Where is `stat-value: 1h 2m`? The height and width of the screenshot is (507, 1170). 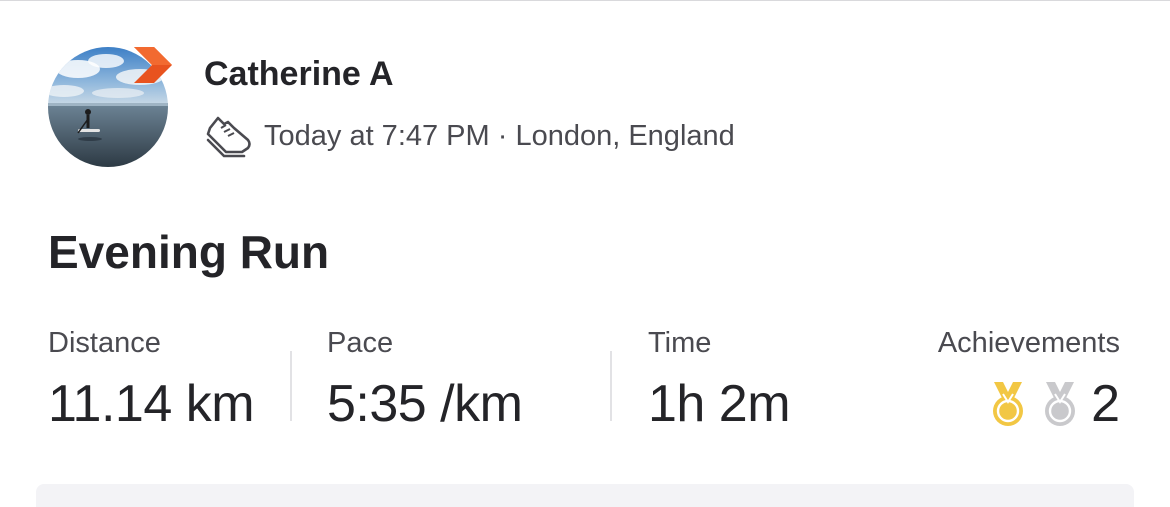
stat-value: 1h 2m is located at coordinates (719, 404).